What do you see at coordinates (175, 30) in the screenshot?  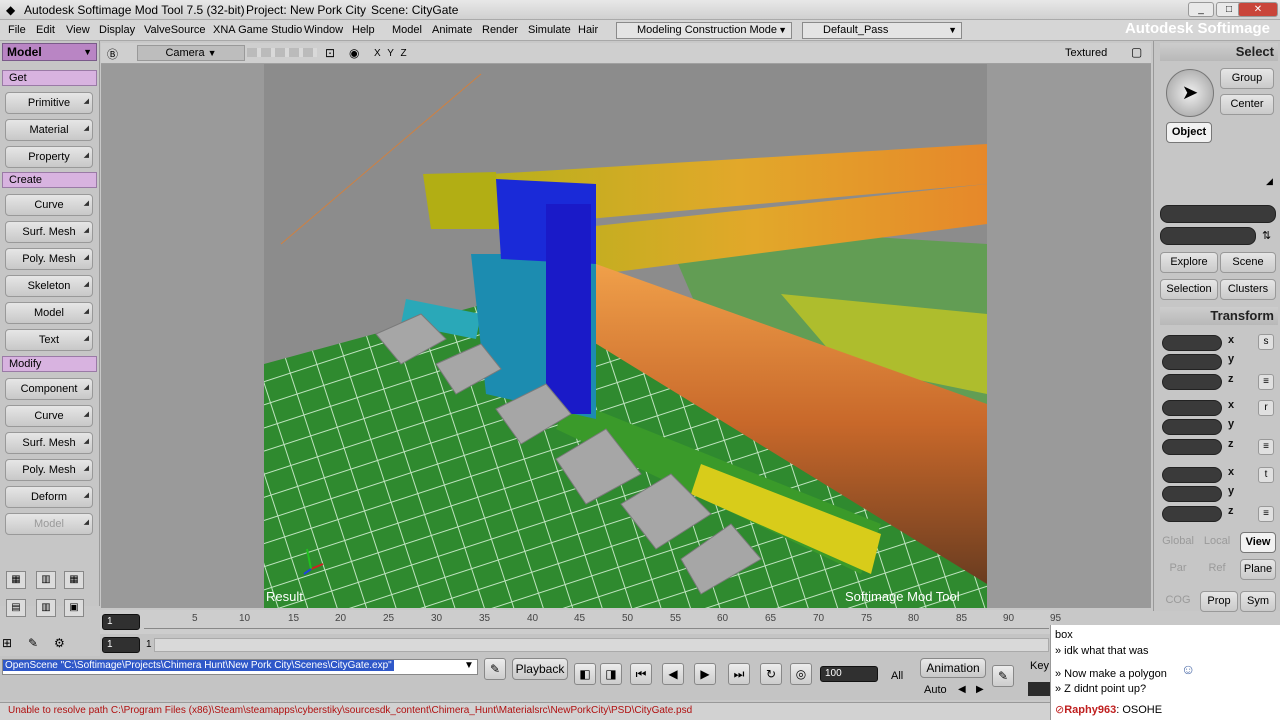 I see `menu-valvesource: ValveSource` at bounding box center [175, 30].